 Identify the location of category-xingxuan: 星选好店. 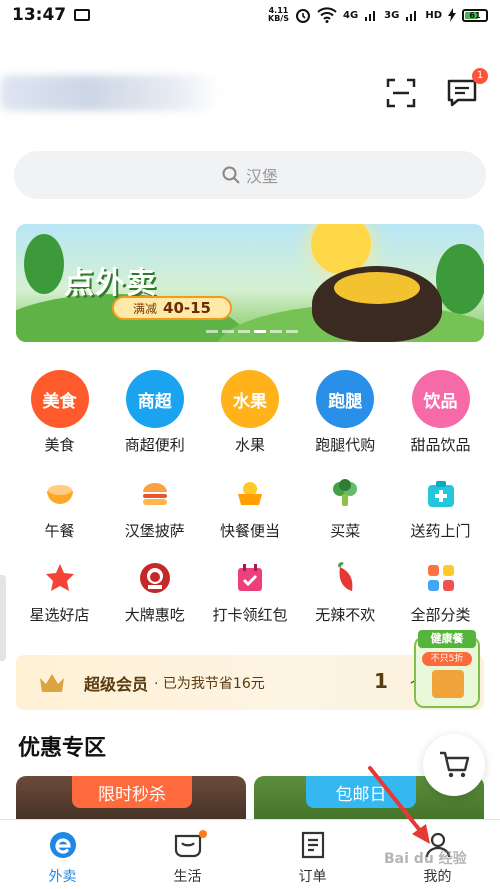
(59, 593).